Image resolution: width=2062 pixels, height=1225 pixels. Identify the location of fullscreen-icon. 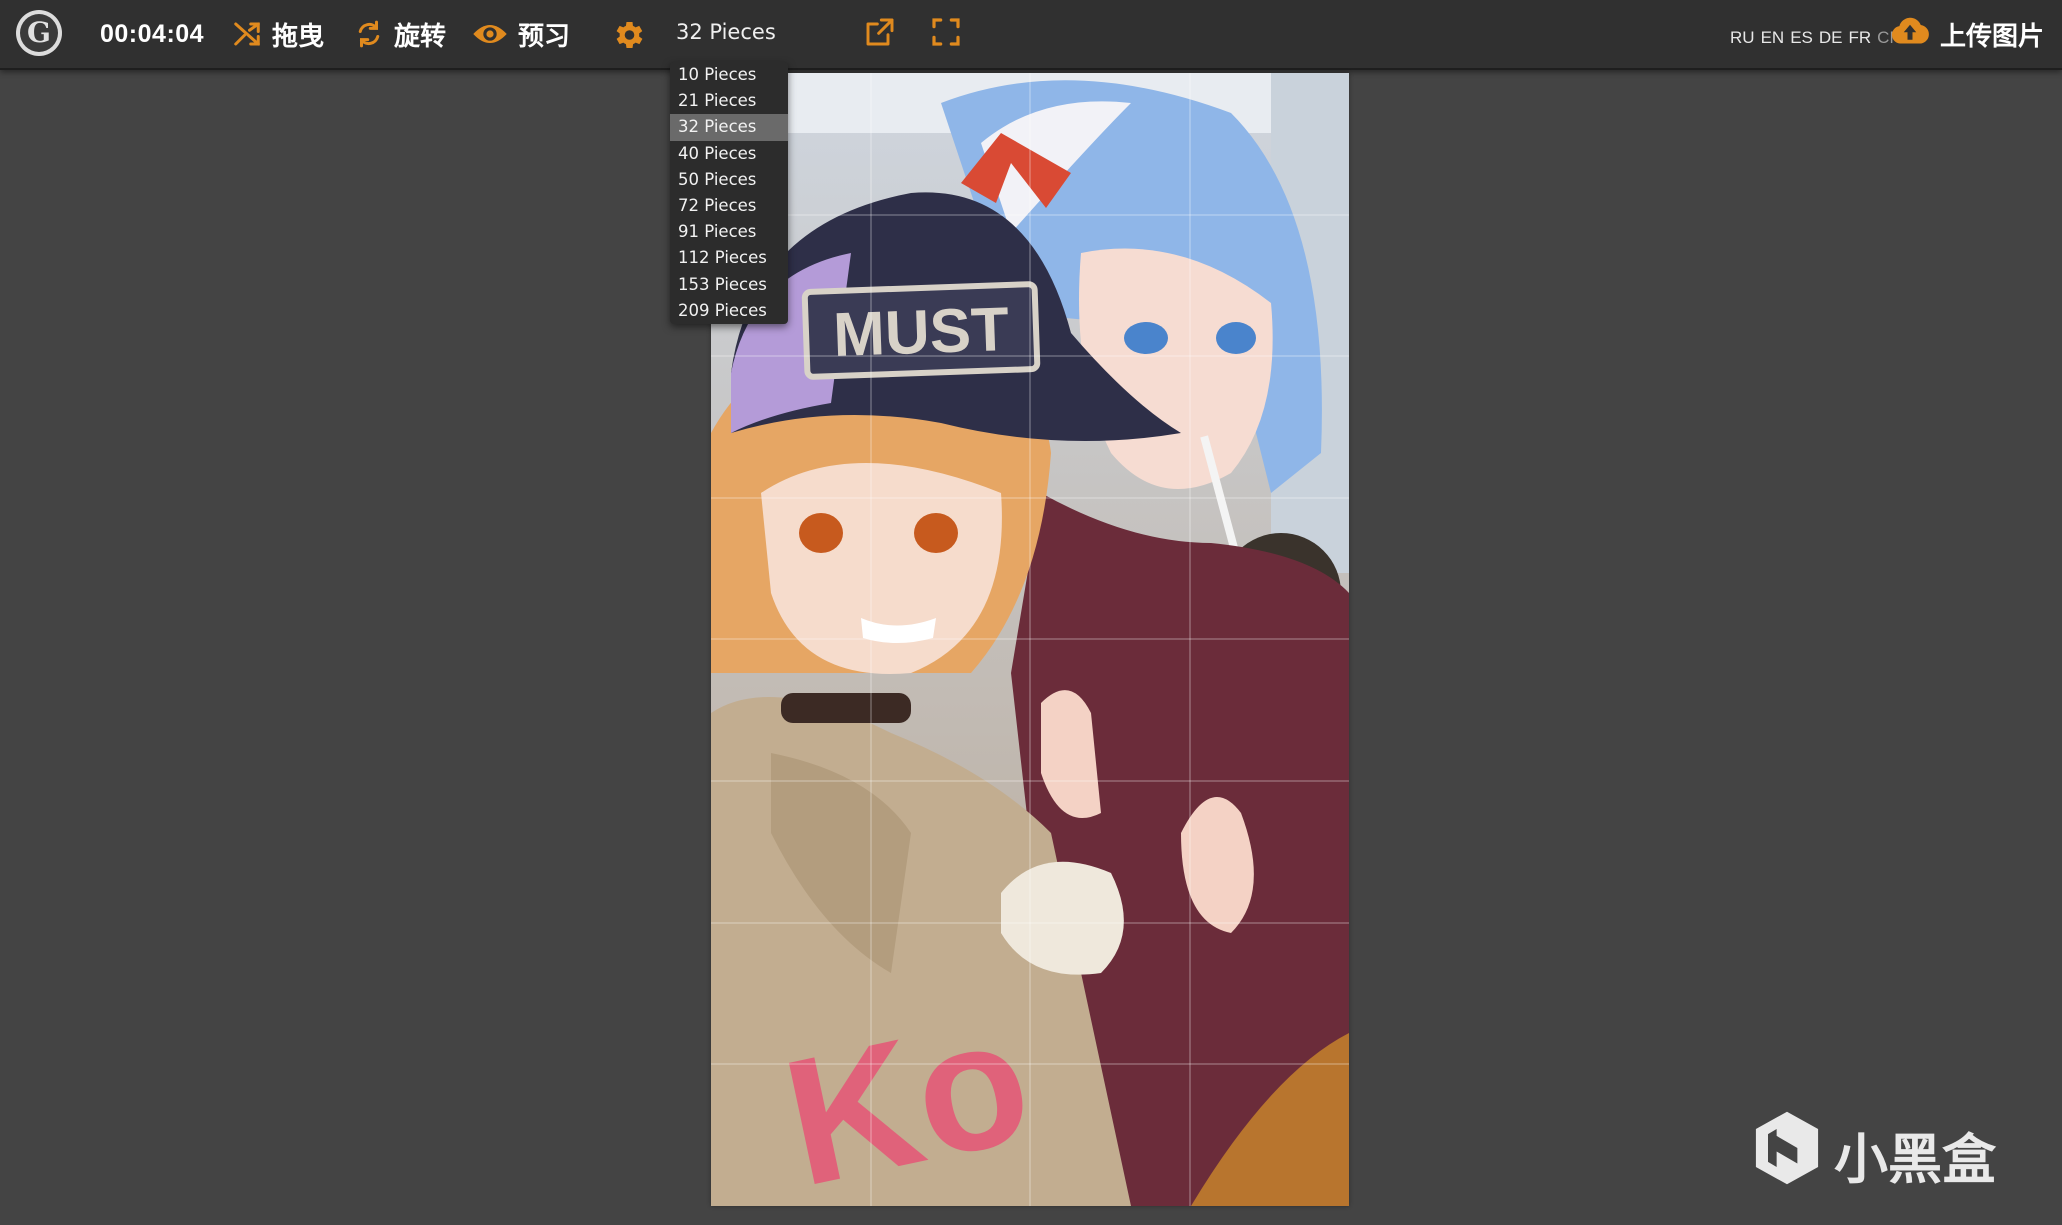
(946, 35).